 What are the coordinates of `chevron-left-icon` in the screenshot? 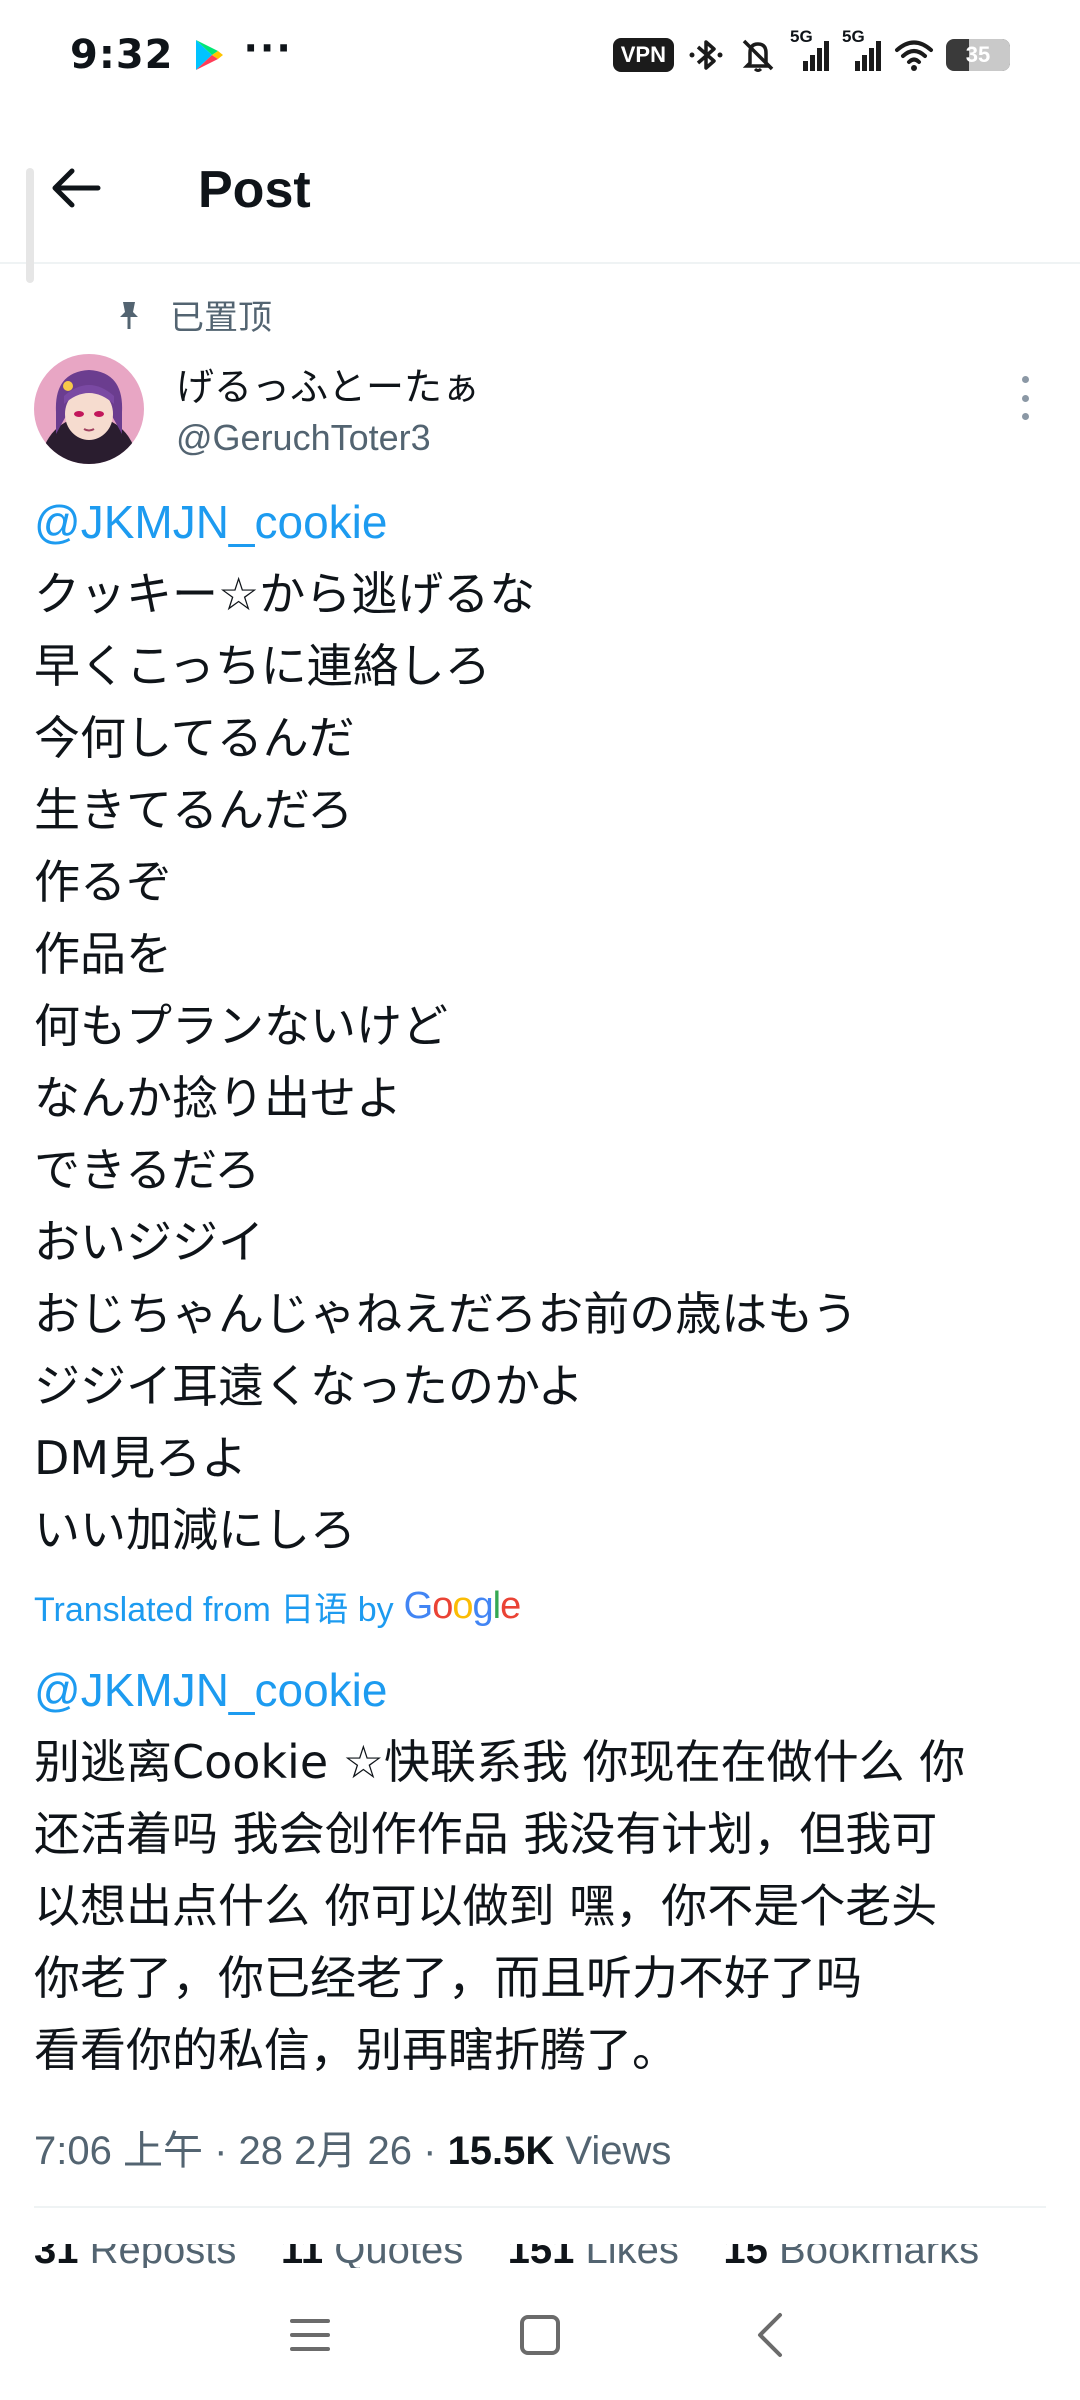 It's located at (770, 2335).